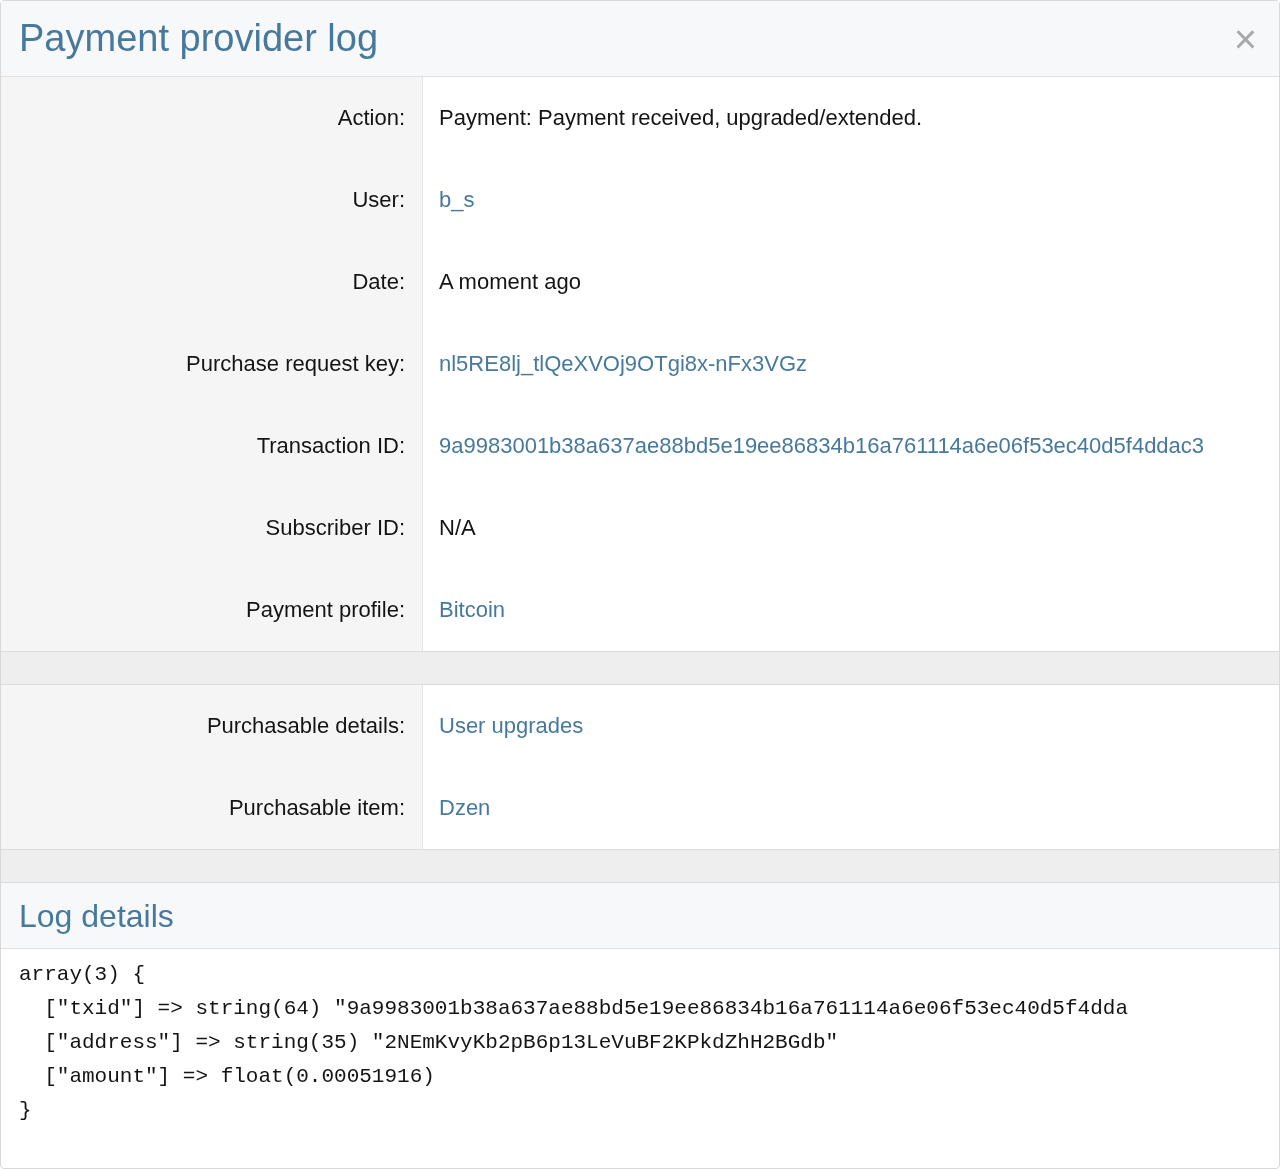 This screenshot has height=1169, width=1280. What do you see at coordinates (316, 808) in the screenshot?
I see `field-label: Purchasable item:` at bounding box center [316, 808].